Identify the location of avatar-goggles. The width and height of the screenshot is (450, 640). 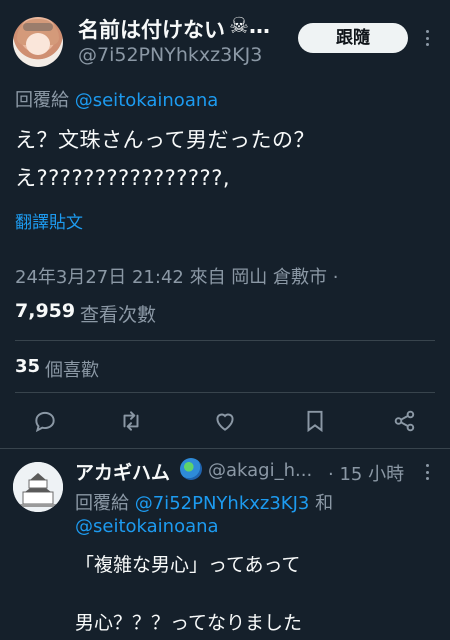
(38, 27).